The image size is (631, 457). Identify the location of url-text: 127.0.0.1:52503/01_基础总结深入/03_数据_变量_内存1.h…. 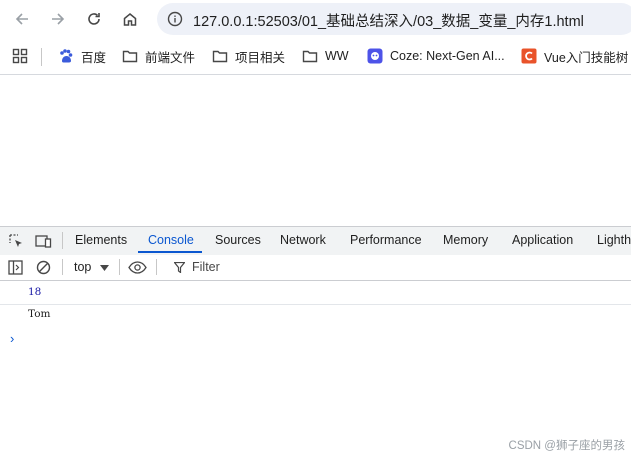
(388, 20).